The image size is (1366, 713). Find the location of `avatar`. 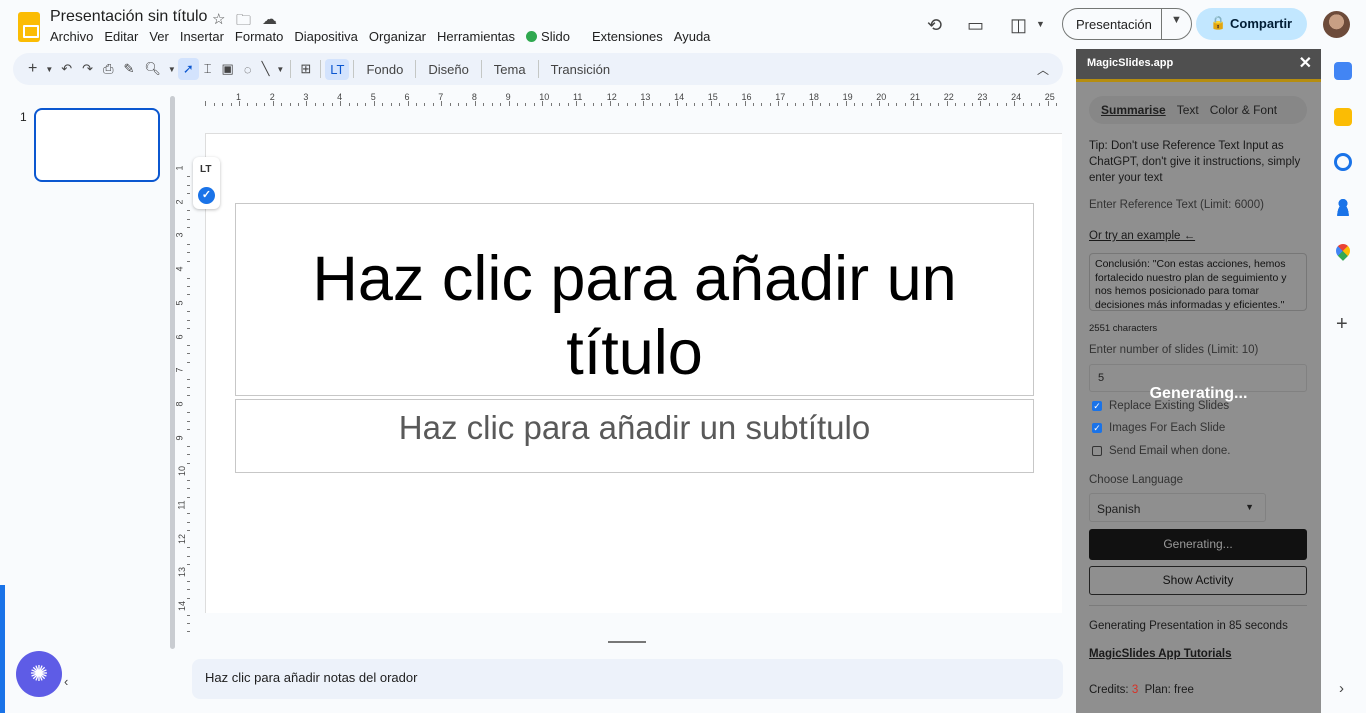

avatar is located at coordinates (1336, 24).